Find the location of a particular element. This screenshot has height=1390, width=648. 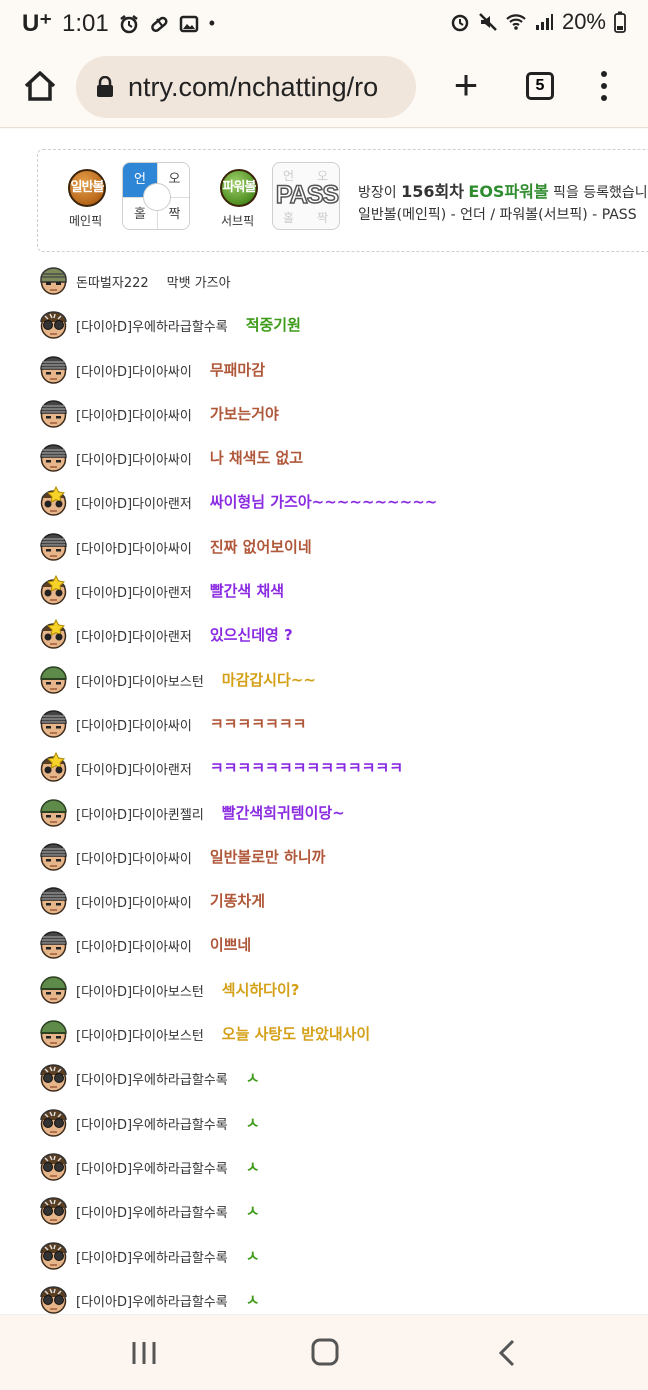

power-ball-icon: 파워볼 is located at coordinates (239, 188).